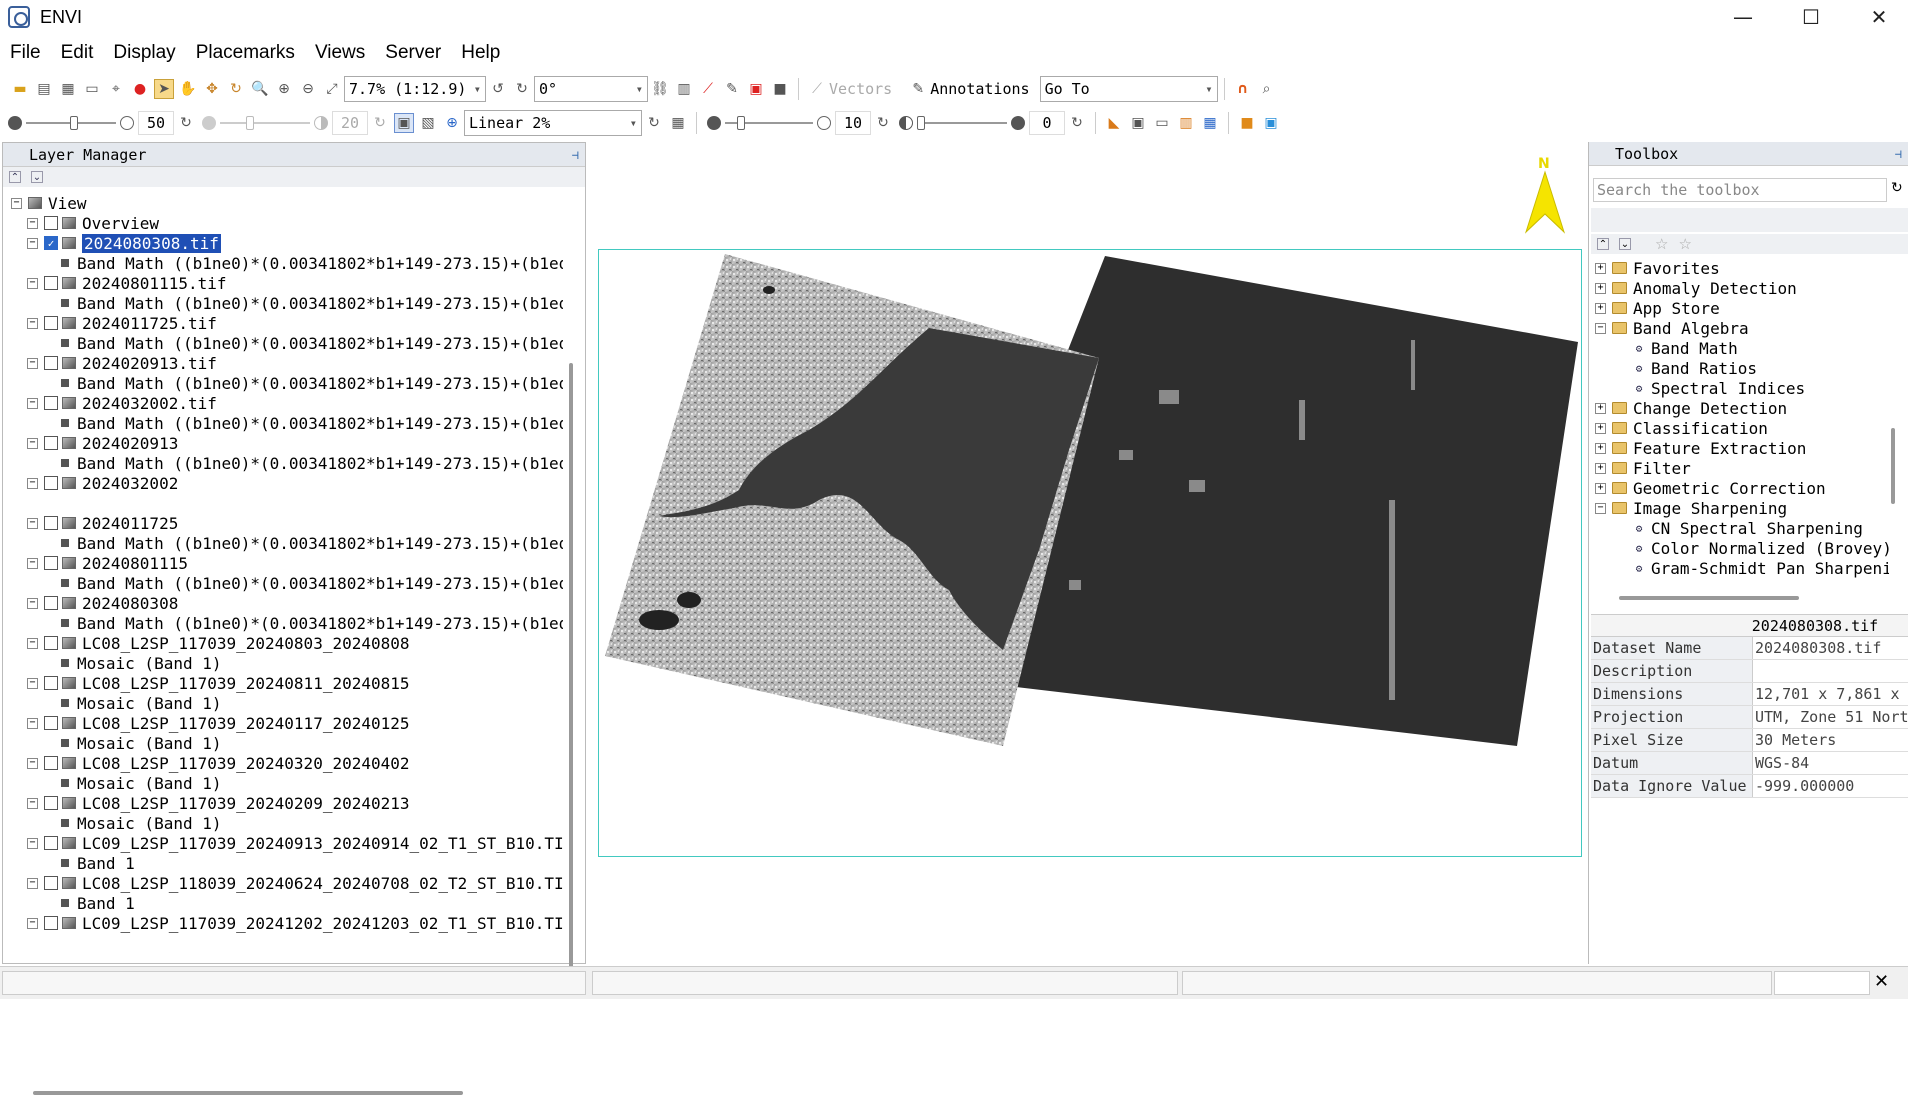 This screenshot has height=1095, width=1908. I want to click on collapse-all-icon: ⌃, so click(1603, 244).